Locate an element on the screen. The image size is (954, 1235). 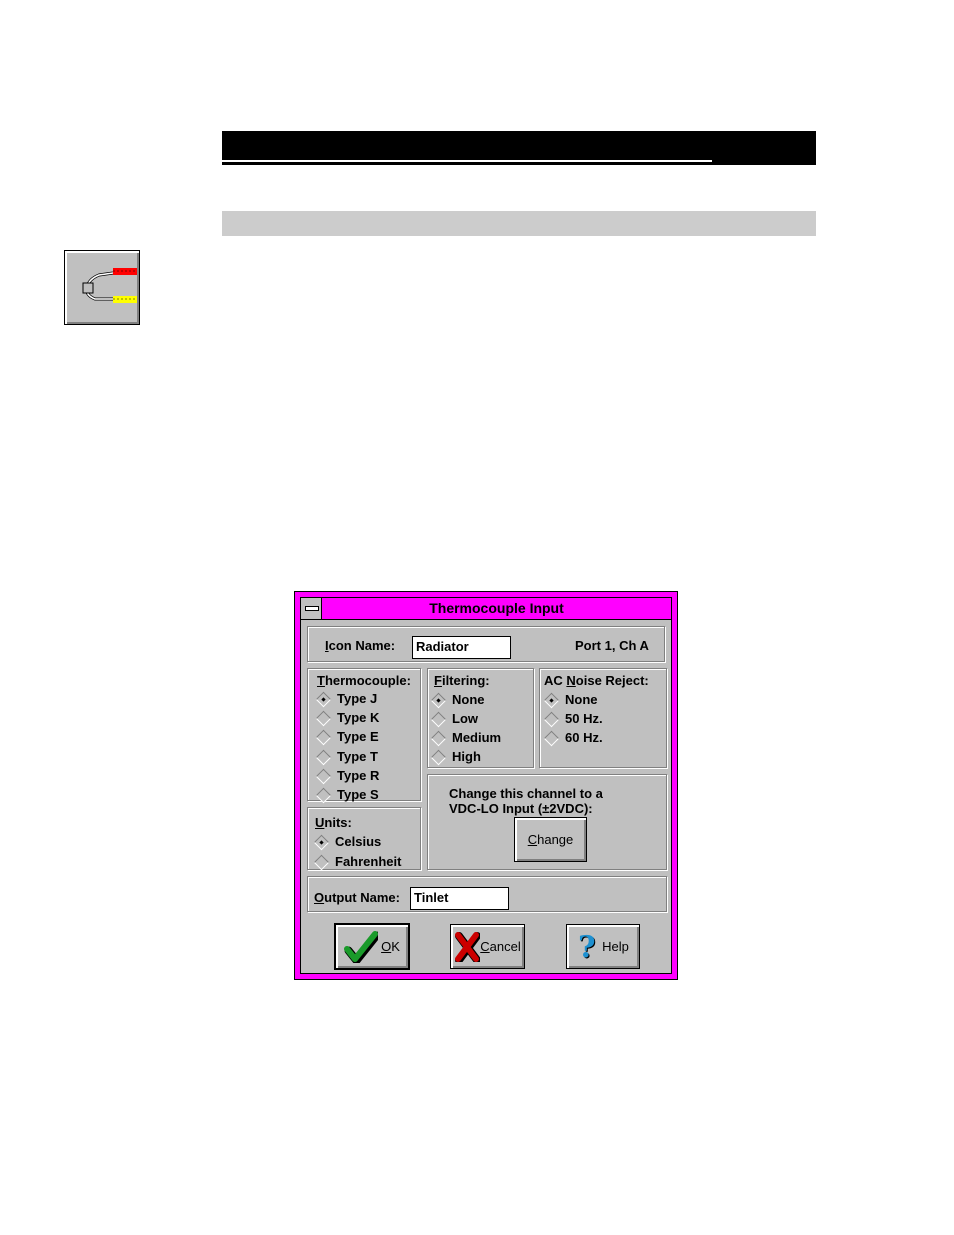
cancel-button: Cancel is located at coordinates (487, 946).